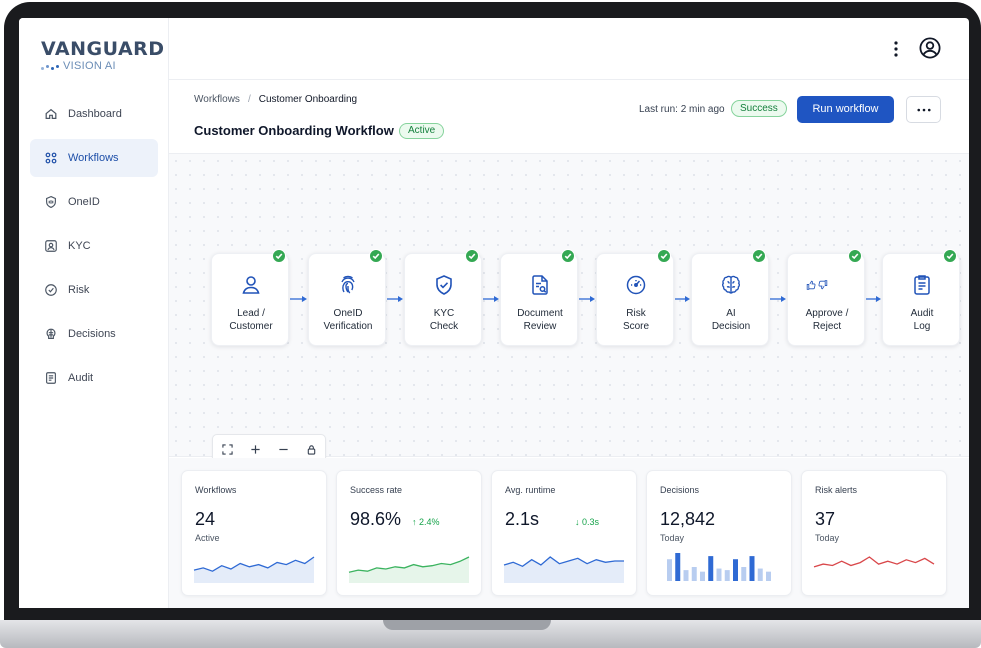  I want to click on brand-logo: VANGUARD VISION AI, so click(103, 58).